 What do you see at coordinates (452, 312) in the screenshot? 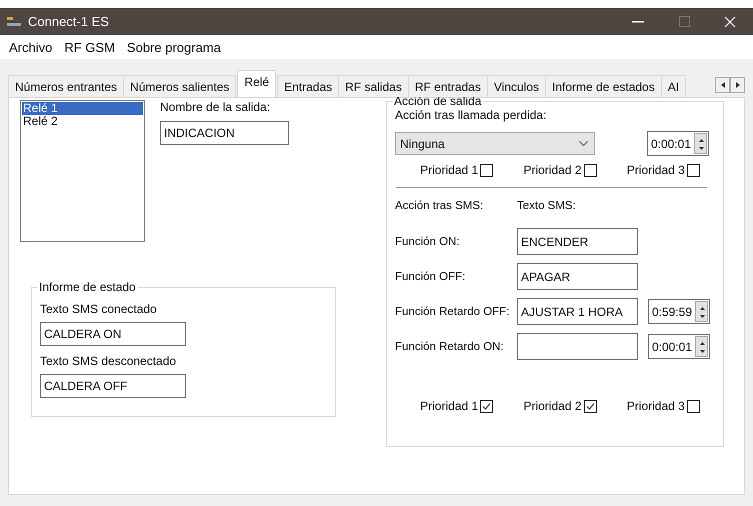
I see `field-label: Función Retardo OFF:` at bounding box center [452, 312].